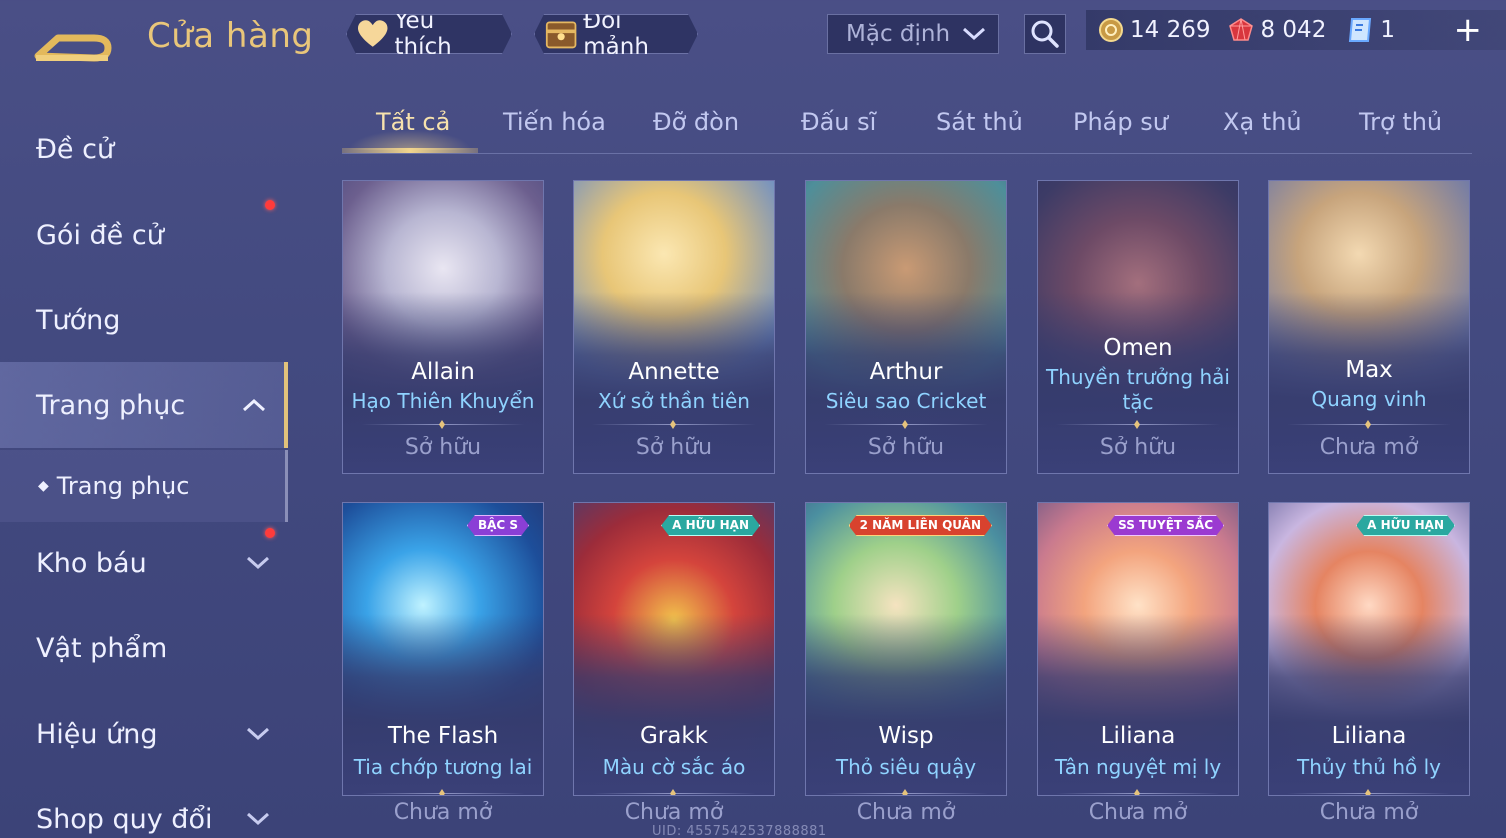 The width and height of the screenshot is (1506, 838). What do you see at coordinates (413, 122) in the screenshot?
I see `tab-all: Tất cả` at bounding box center [413, 122].